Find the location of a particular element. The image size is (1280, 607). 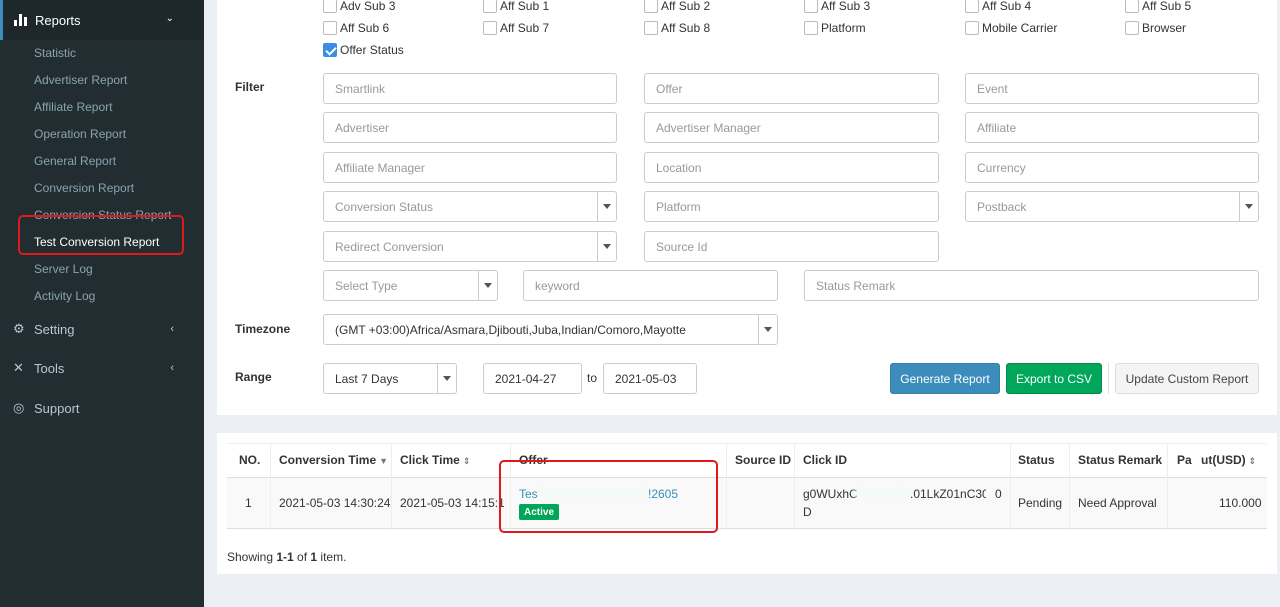

checkbox-label: Platform is located at coordinates (843, 28).